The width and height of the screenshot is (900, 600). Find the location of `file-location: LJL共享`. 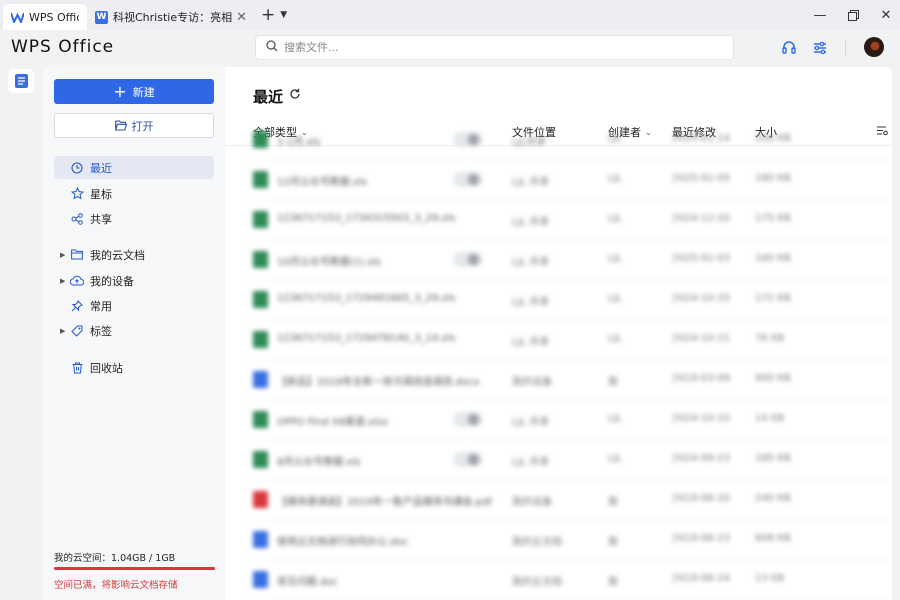

file-location: LJL共享 is located at coordinates (529, 142).